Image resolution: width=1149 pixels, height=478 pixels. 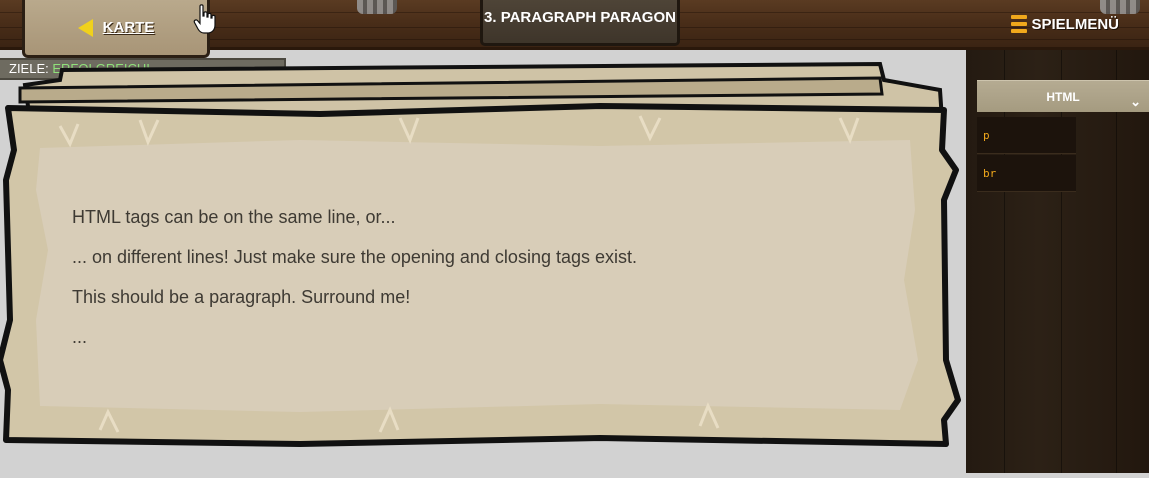 What do you see at coordinates (128, 27) in the screenshot?
I see `map-back-label: KARTE` at bounding box center [128, 27].